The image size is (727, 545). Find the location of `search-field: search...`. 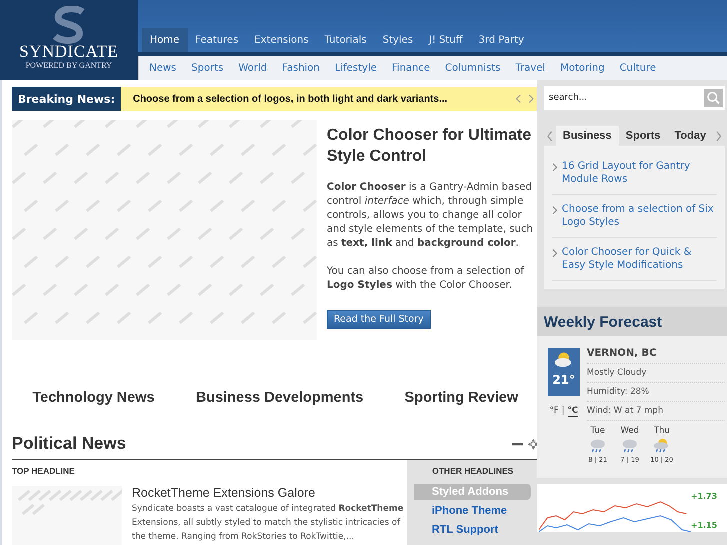

search-field: search... is located at coordinates (624, 98).